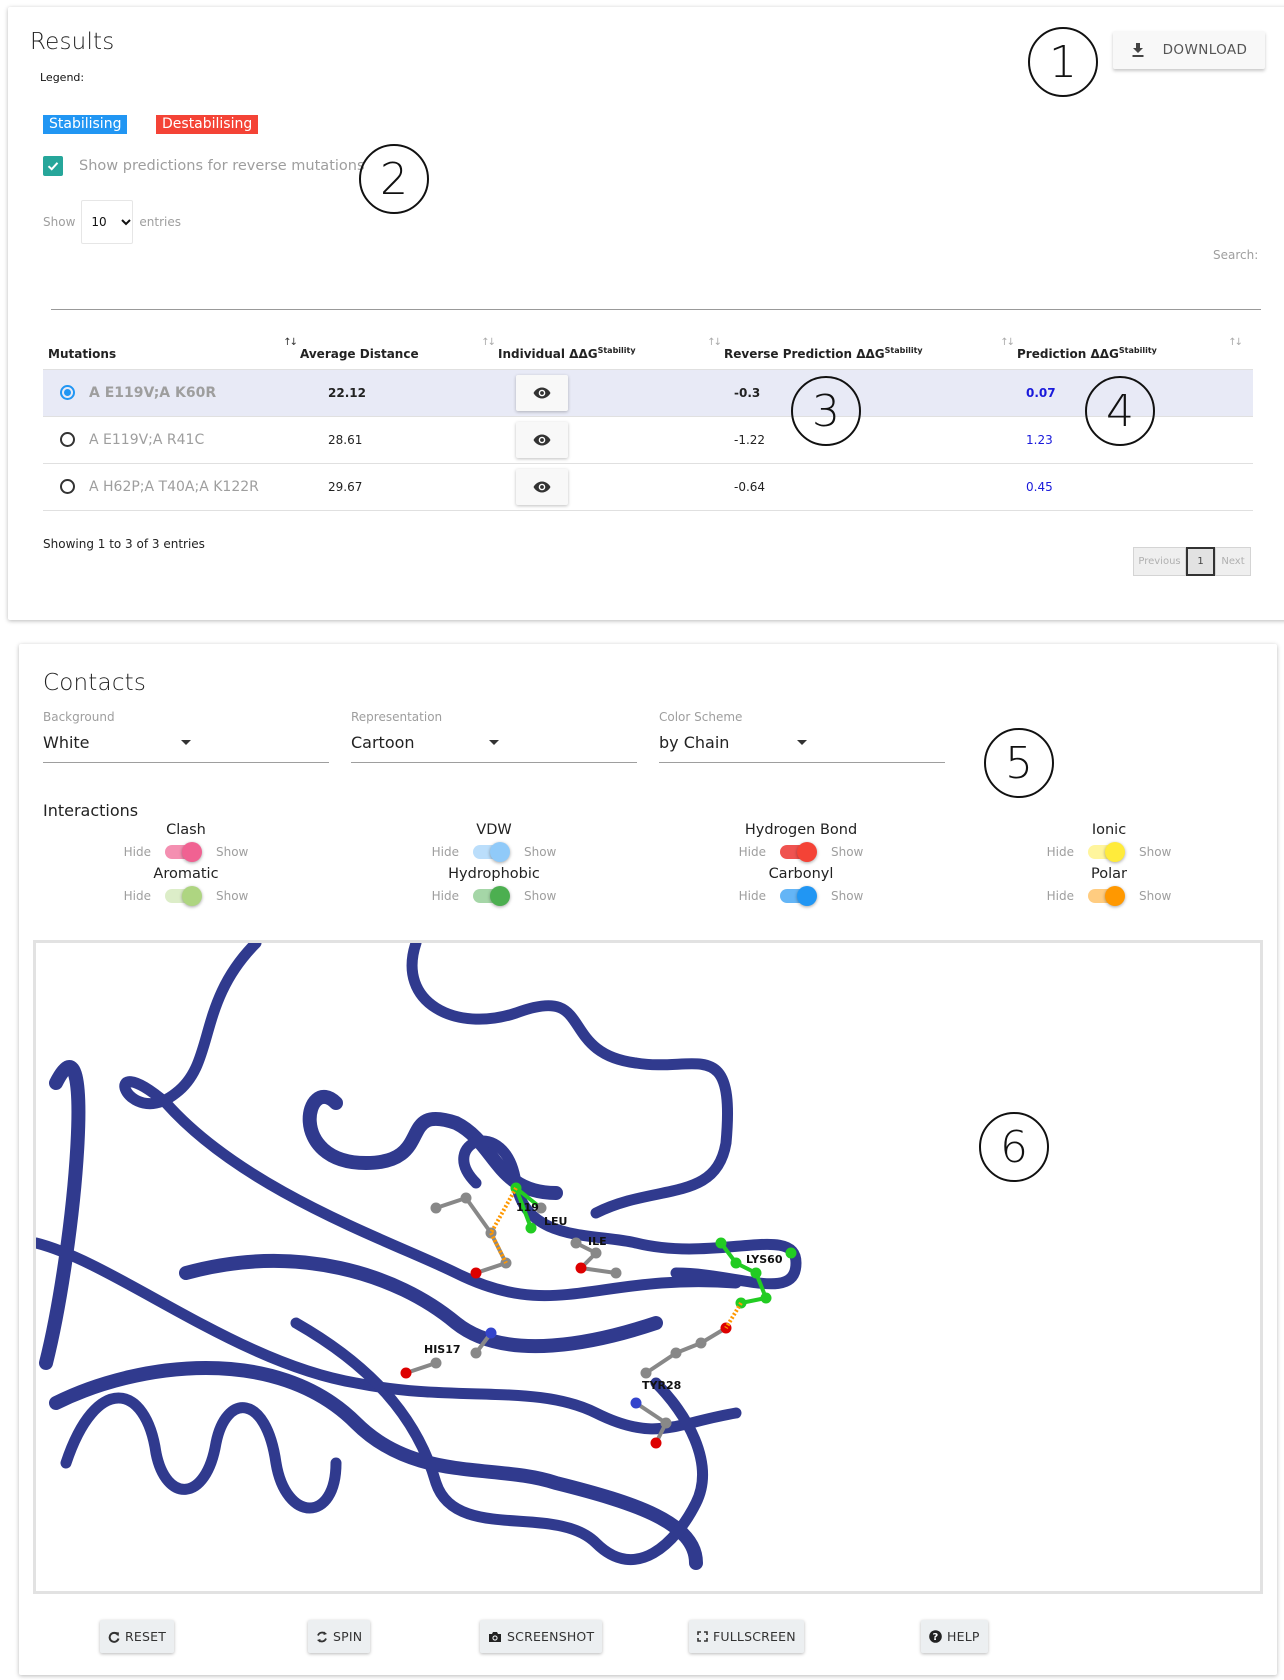  Describe the element at coordinates (53, 166) in the screenshot. I see `checkbox-checked-icon` at that location.